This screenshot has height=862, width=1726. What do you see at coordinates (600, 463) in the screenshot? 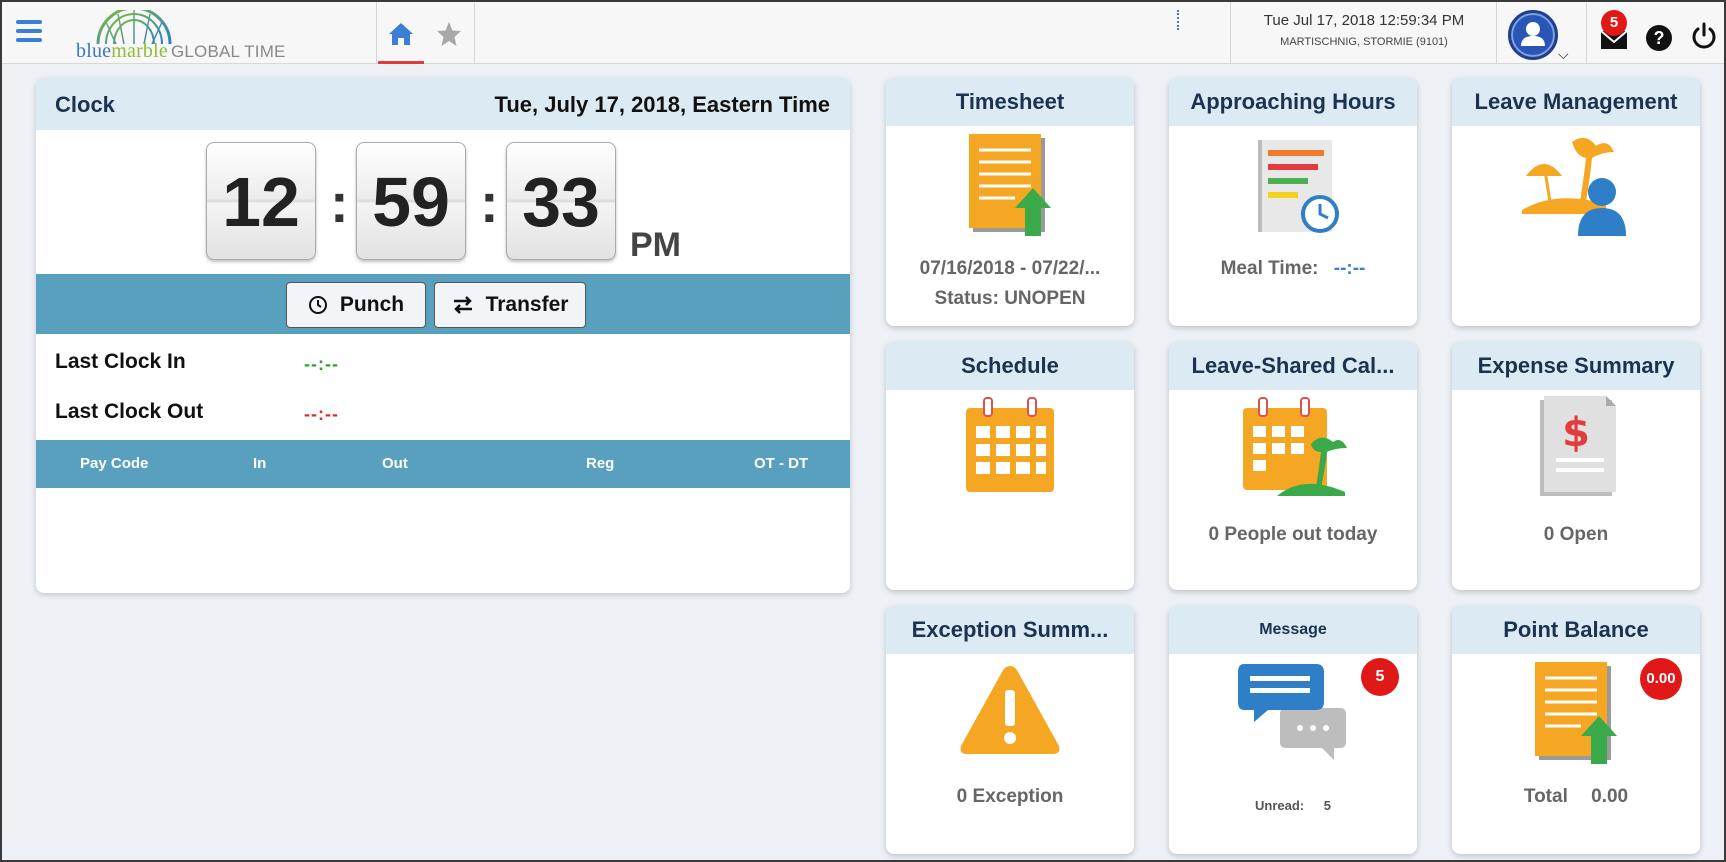
I see `column-header: Reg` at bounding box center [600, 463].